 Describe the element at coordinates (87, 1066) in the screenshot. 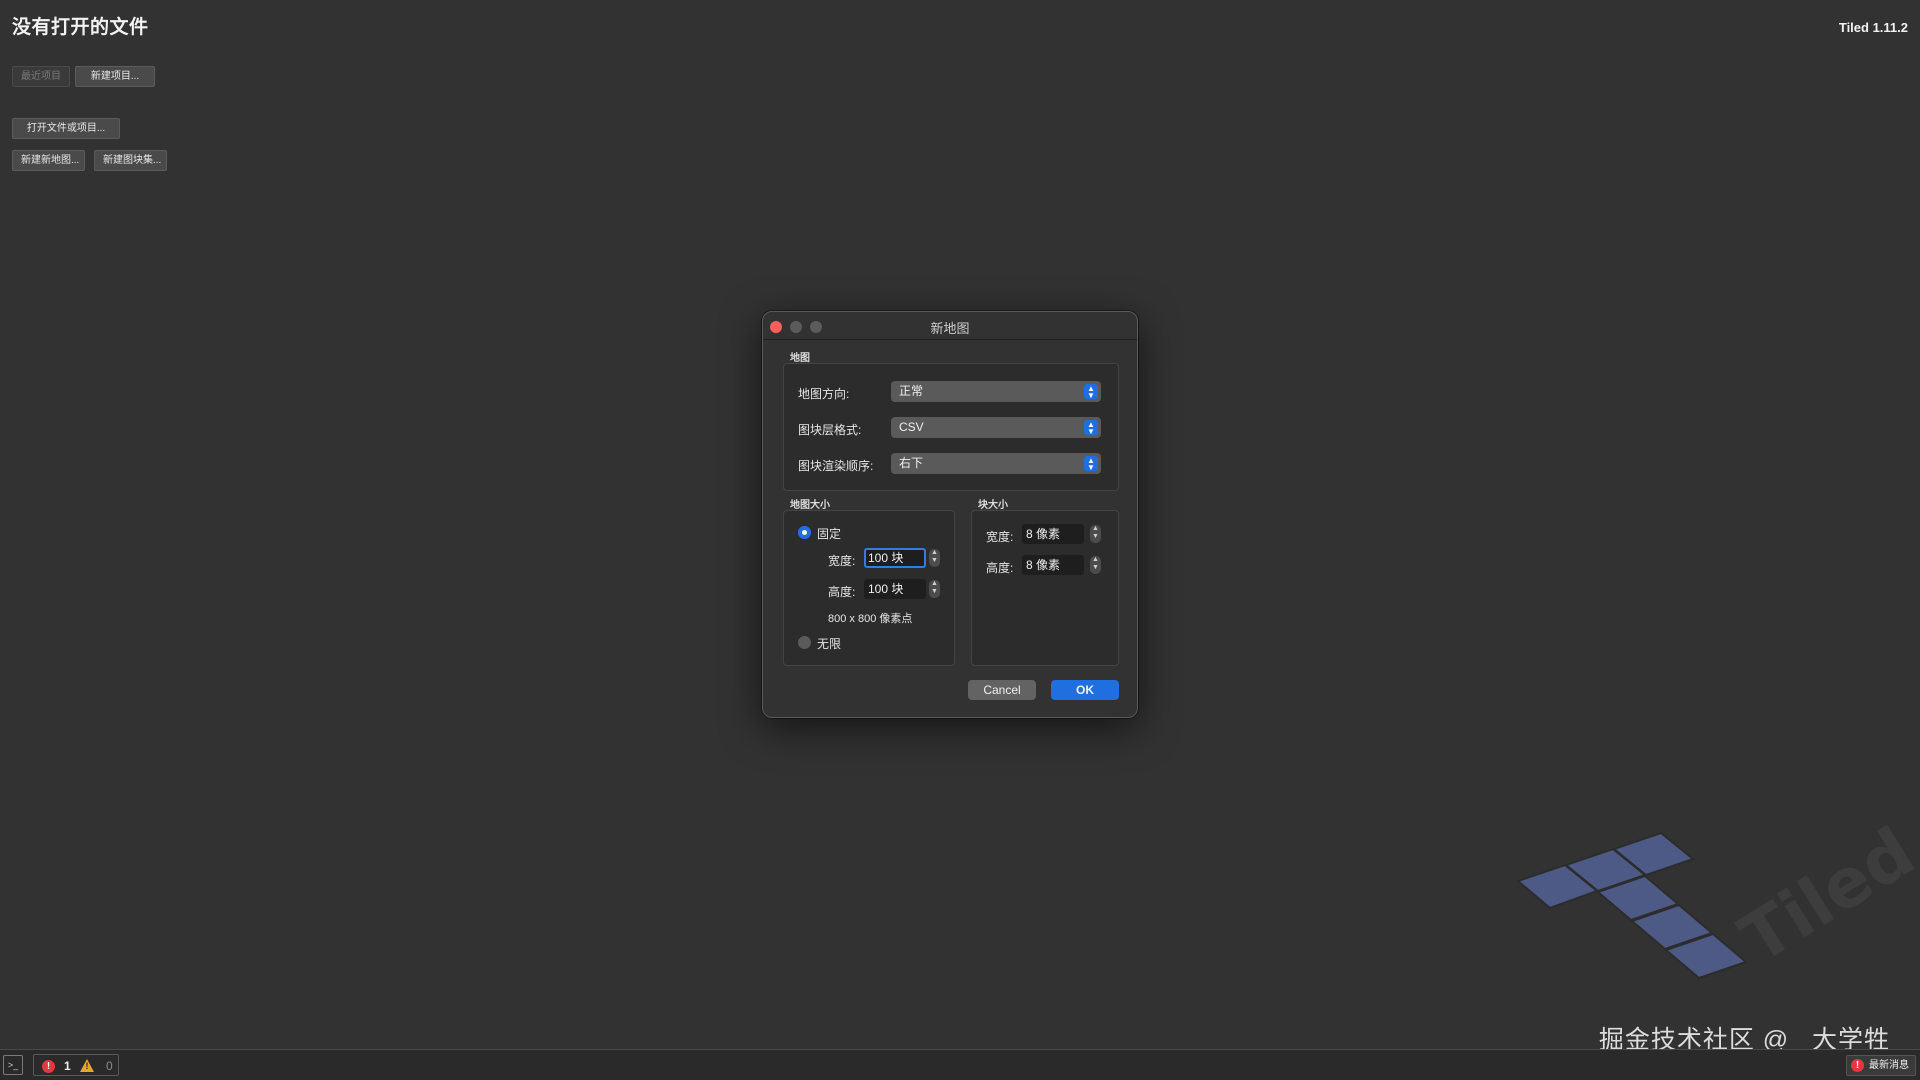

I see `warning-icon-mark: !` at that location.